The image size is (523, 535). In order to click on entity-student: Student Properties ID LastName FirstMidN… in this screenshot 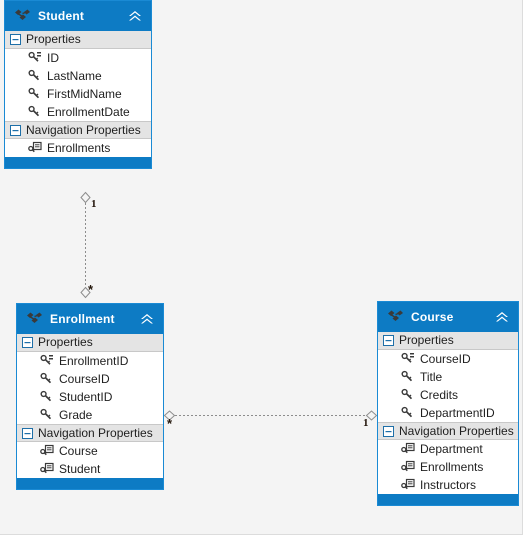, I will do `click(78, 84)`.